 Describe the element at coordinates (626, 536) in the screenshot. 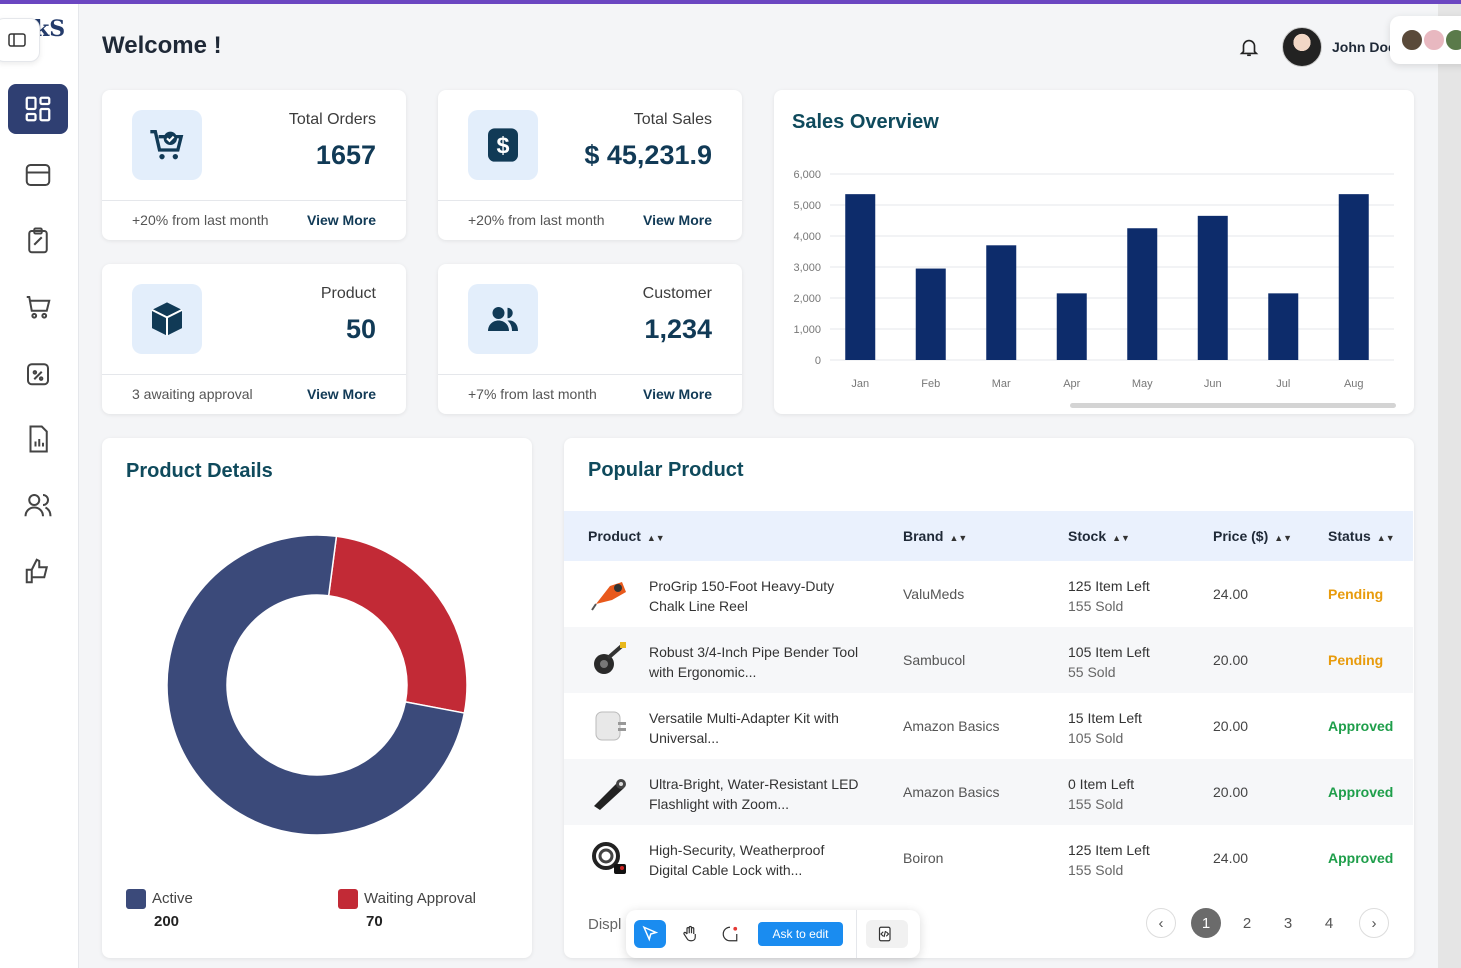

I see `column-header-product: Product ▲▼` at that location.